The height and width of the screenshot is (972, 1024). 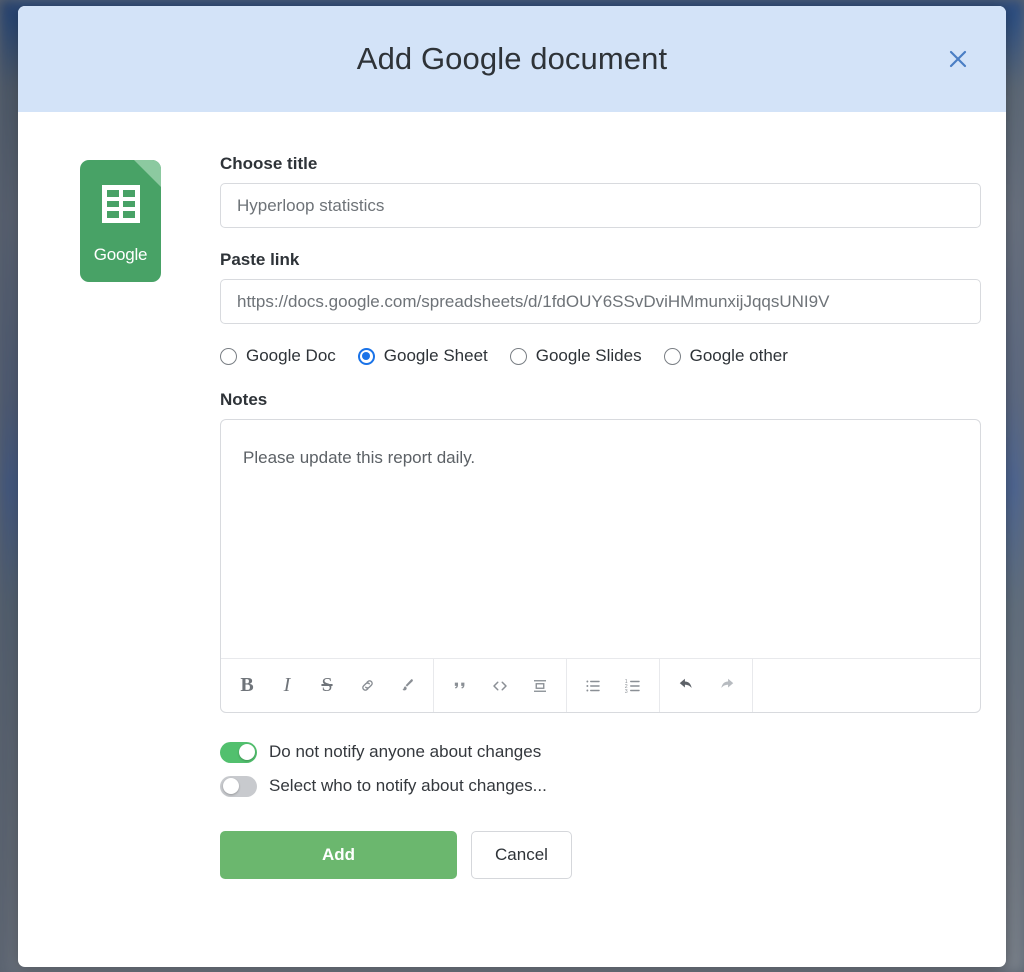 I want to click on undo-icon, so click(x=686, y=686).